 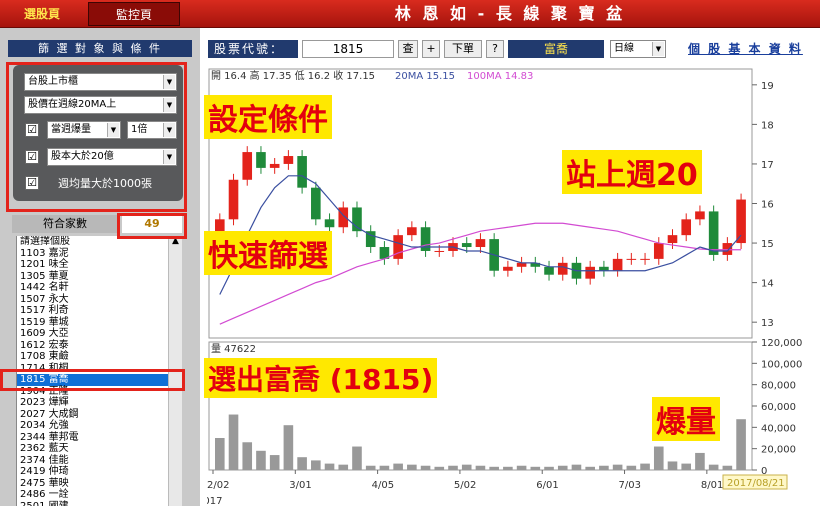 What do you see at coordinates (658, 49) in the screenshot?
I see `chevron-down-icon: ▼` at bounding box center [658, 49].